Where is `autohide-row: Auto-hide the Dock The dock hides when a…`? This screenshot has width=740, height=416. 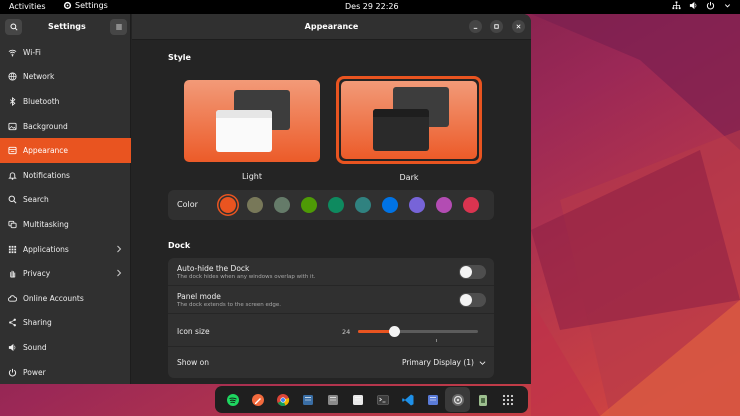 autohide-row: Auto-hide the Dock The dock hides when a… is located at coordinates (331, 272).